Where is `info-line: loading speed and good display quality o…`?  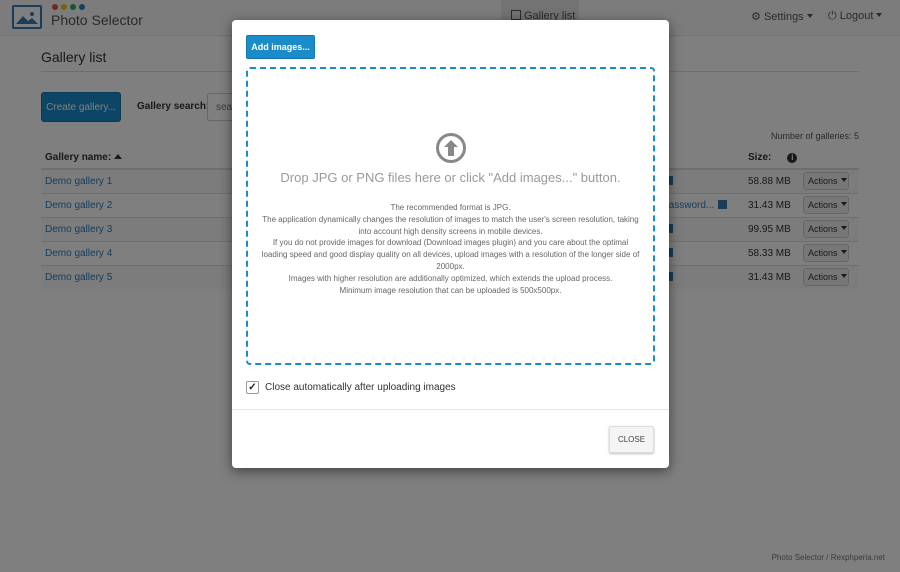
info-line: loading speed and good display quality o… is located at coordinates (450, 255).